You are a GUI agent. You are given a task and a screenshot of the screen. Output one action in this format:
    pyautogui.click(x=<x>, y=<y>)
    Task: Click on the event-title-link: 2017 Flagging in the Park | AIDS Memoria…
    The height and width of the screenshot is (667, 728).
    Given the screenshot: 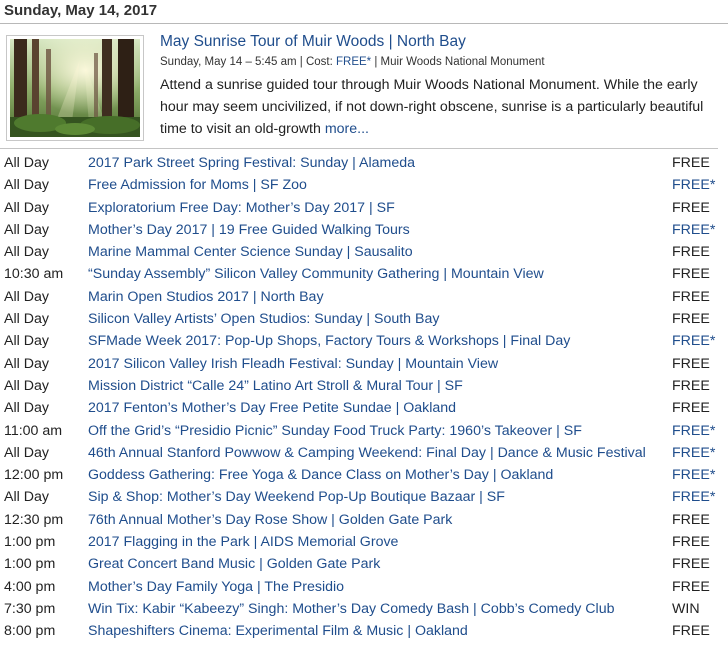 What is the action you would take?
    pyautogui.click(x=380, y=542)
    